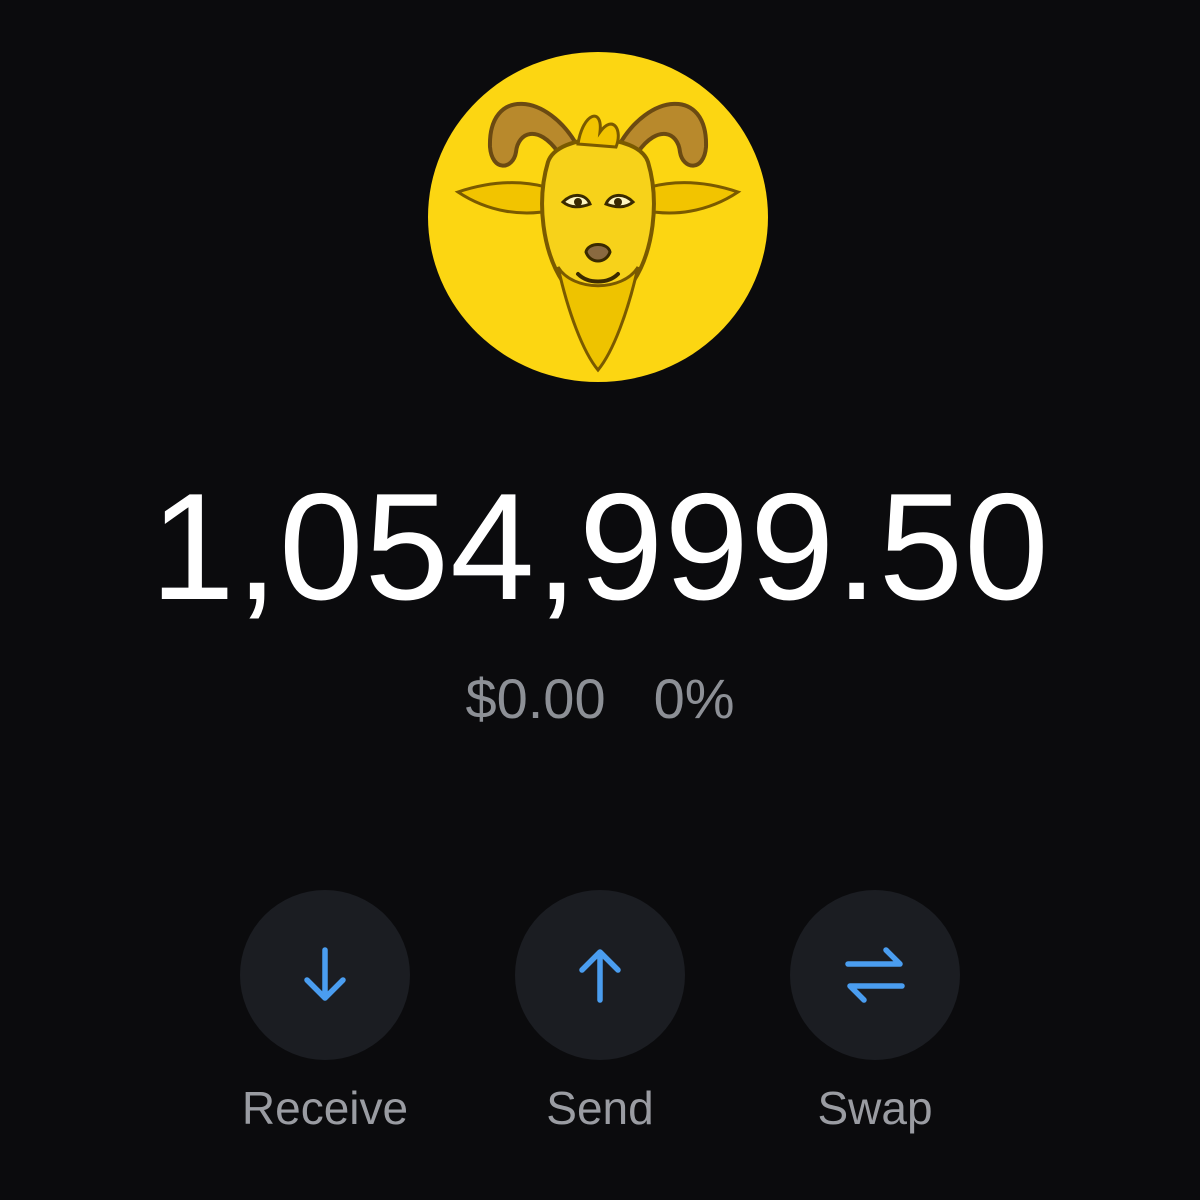  I want to click on swap-arrows-icon, so click(875, 975).